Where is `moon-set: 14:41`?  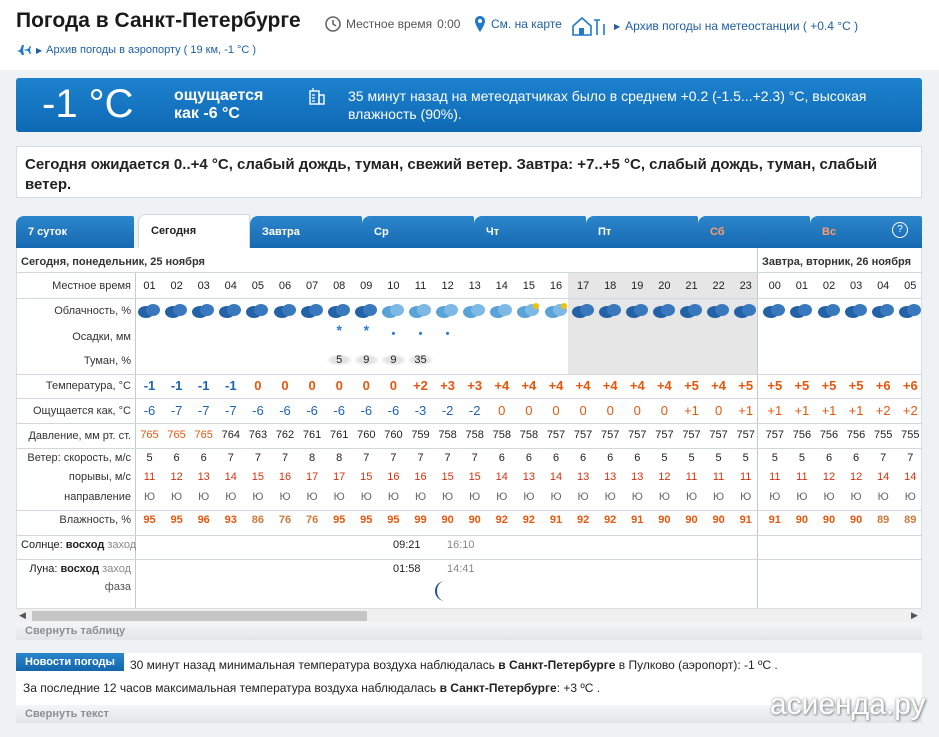 moon-set: 14:41 is located at coordinates (461, 569).